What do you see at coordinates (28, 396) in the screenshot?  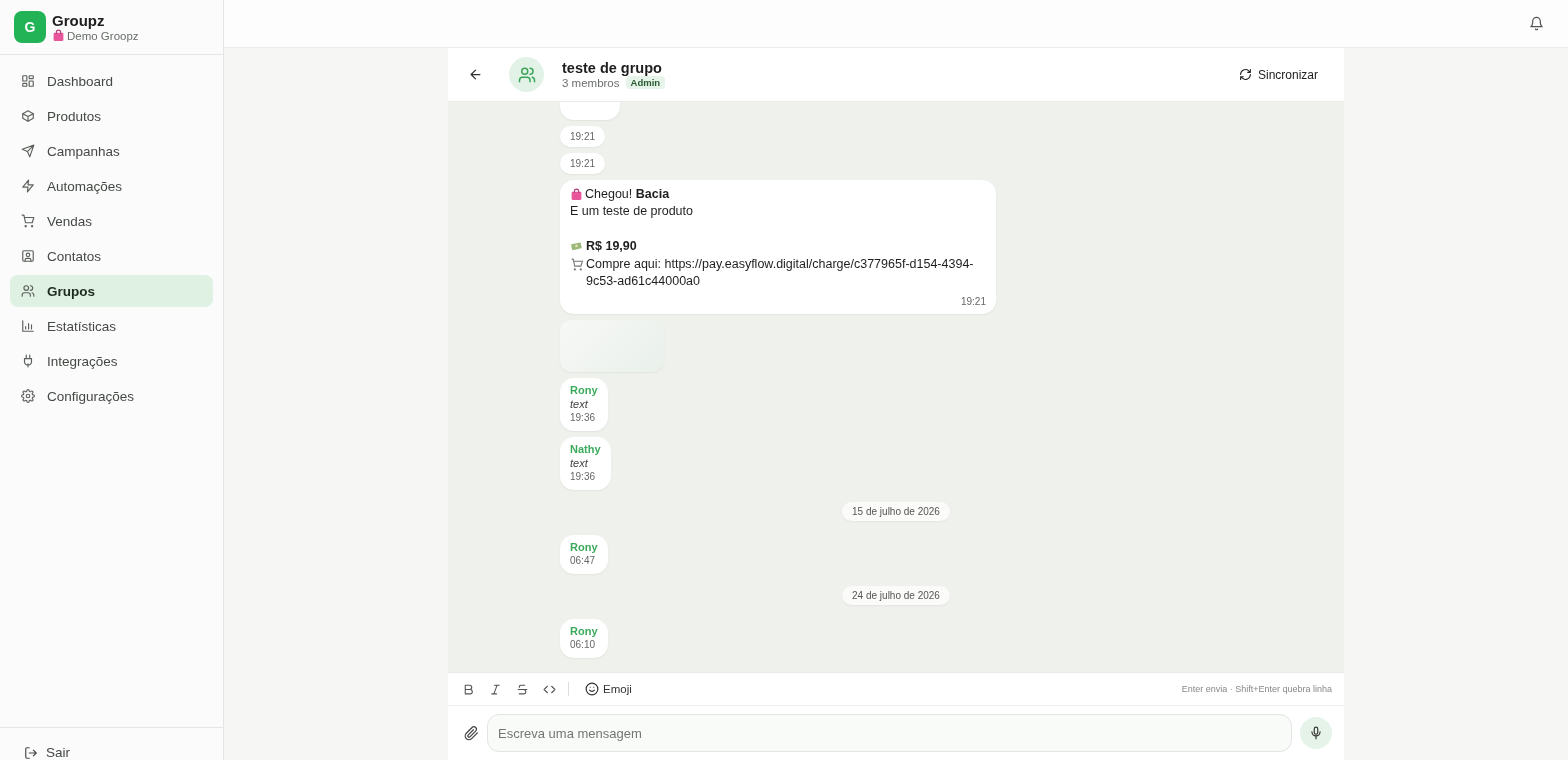 I see `settings-icon` at bounding box center [28, 396].